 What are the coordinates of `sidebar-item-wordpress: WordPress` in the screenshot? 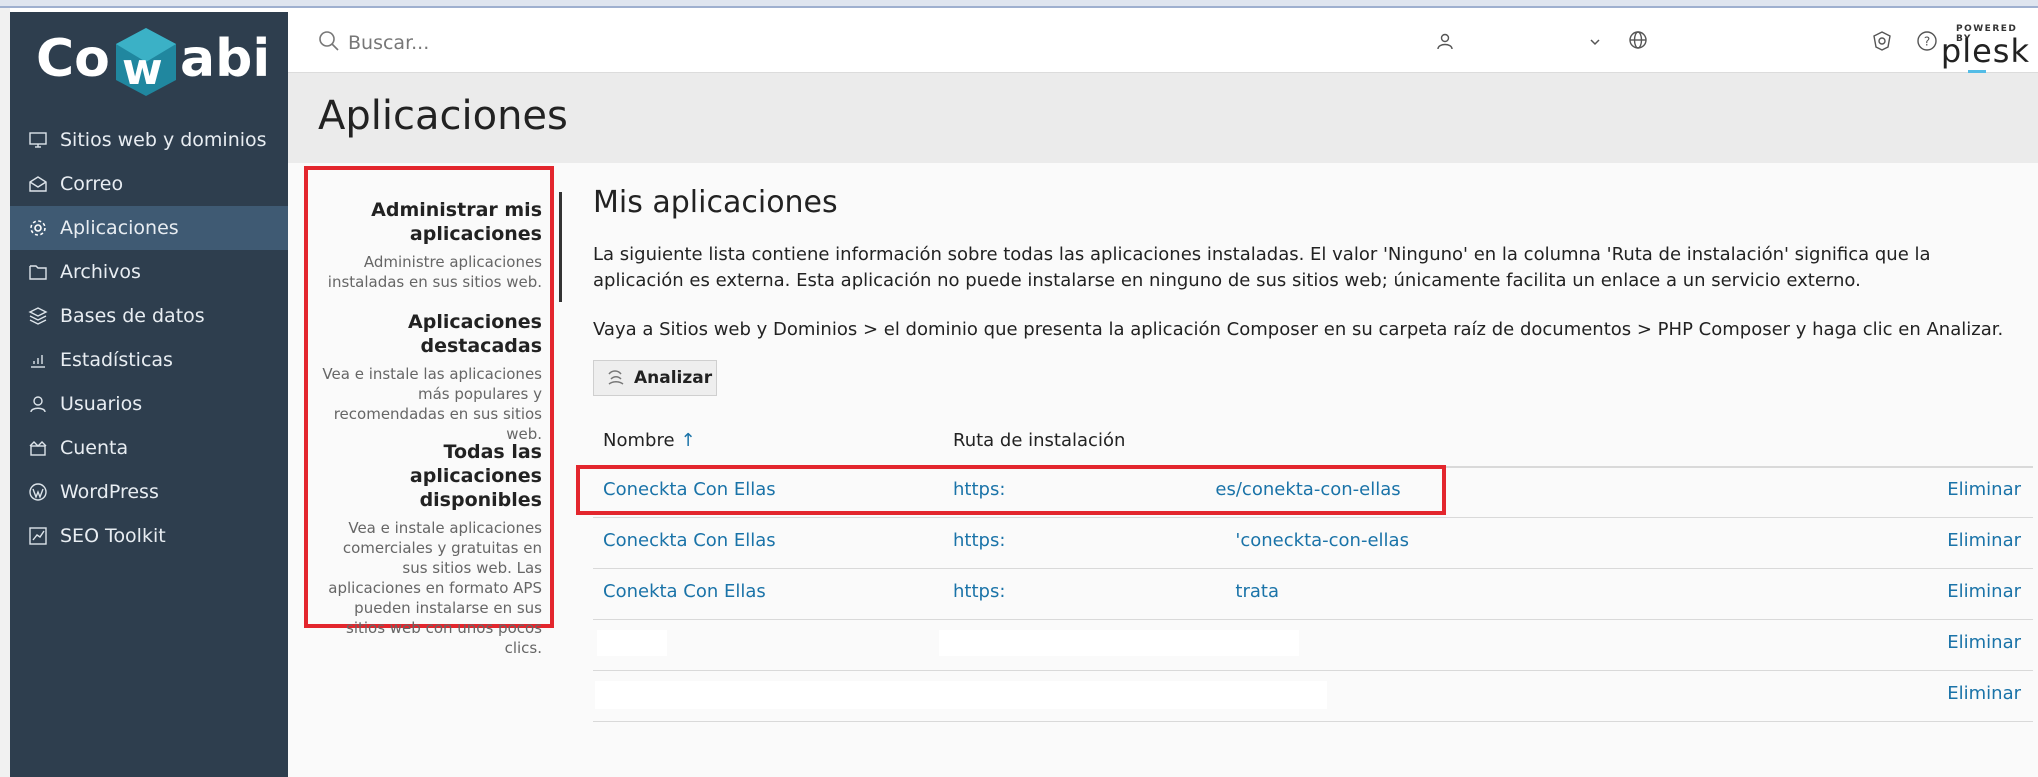 It's located at (149, 492).